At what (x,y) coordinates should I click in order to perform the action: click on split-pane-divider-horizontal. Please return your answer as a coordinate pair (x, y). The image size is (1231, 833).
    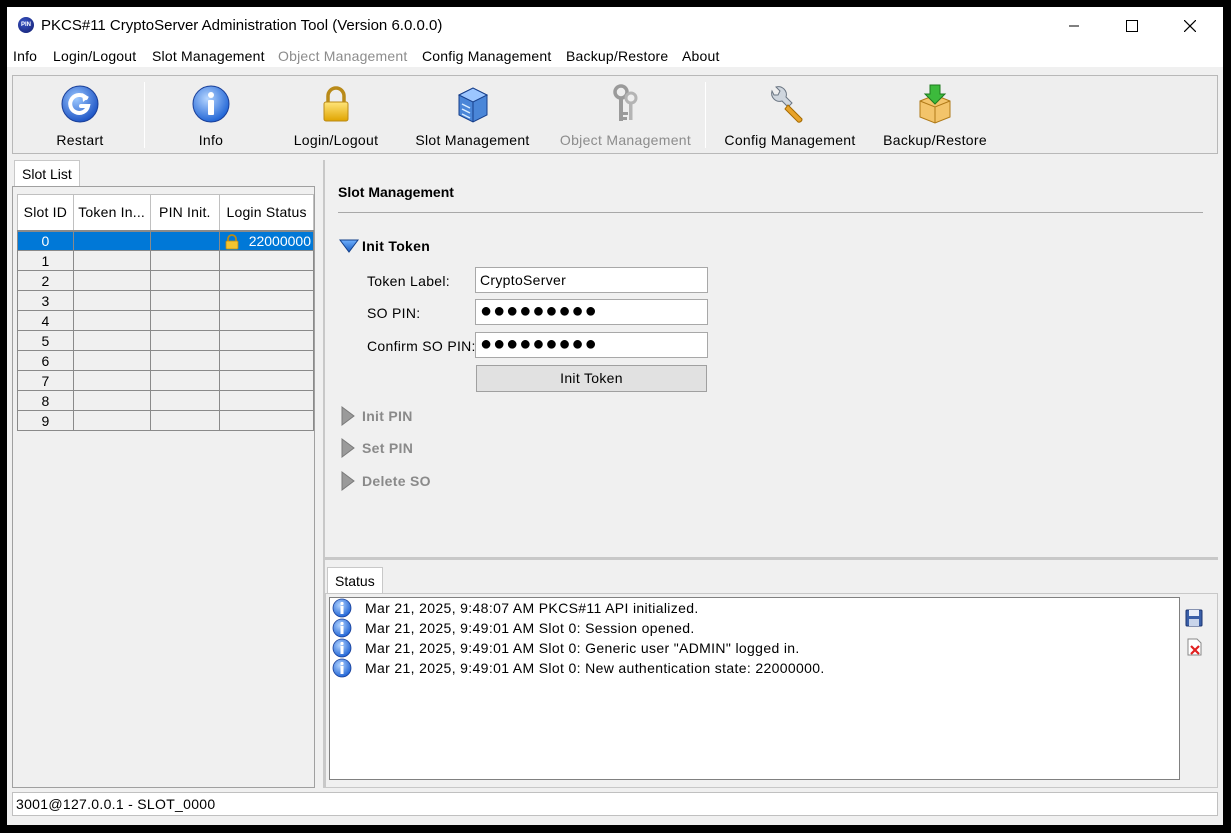
    Looking at the image, I should click on (771, 558).